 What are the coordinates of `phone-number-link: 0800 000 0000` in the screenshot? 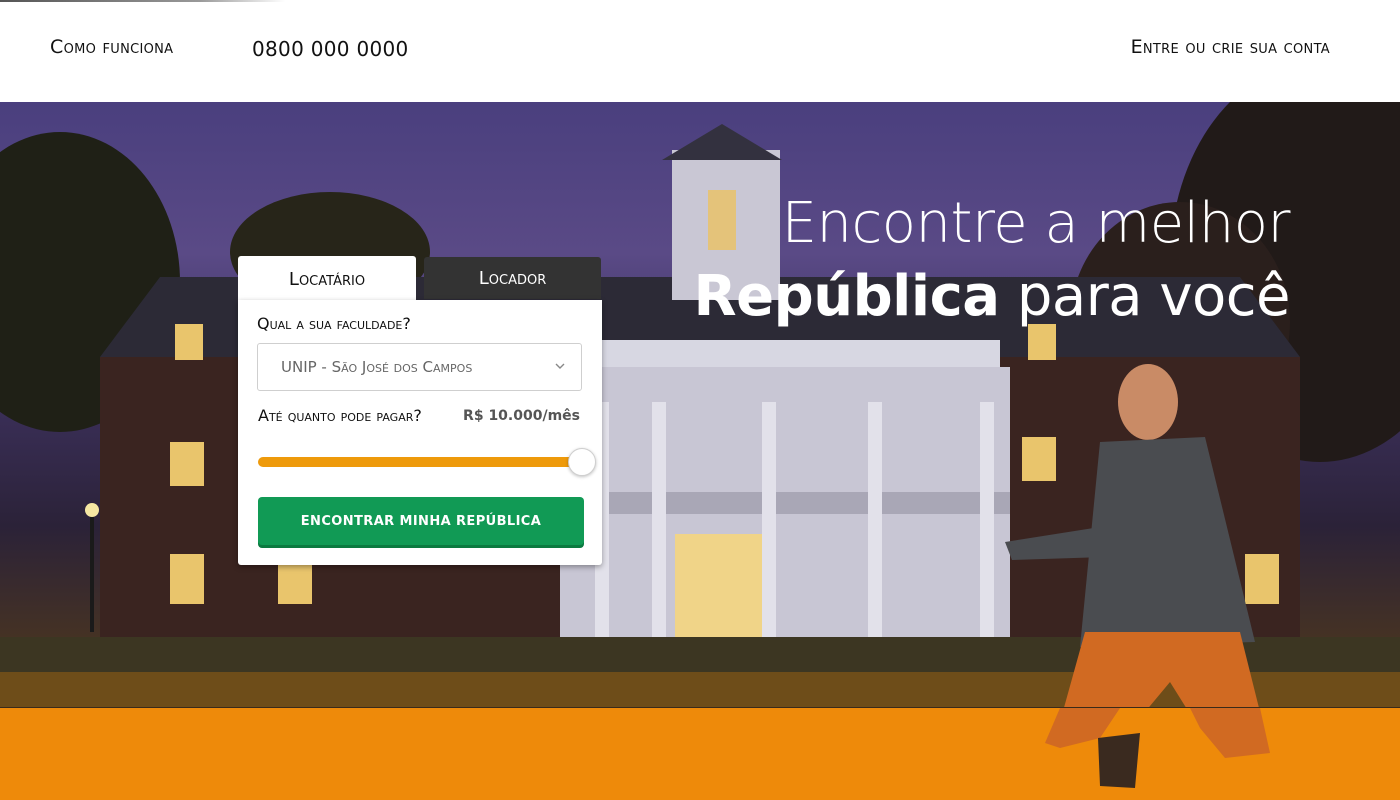 It's located at (330, 49).